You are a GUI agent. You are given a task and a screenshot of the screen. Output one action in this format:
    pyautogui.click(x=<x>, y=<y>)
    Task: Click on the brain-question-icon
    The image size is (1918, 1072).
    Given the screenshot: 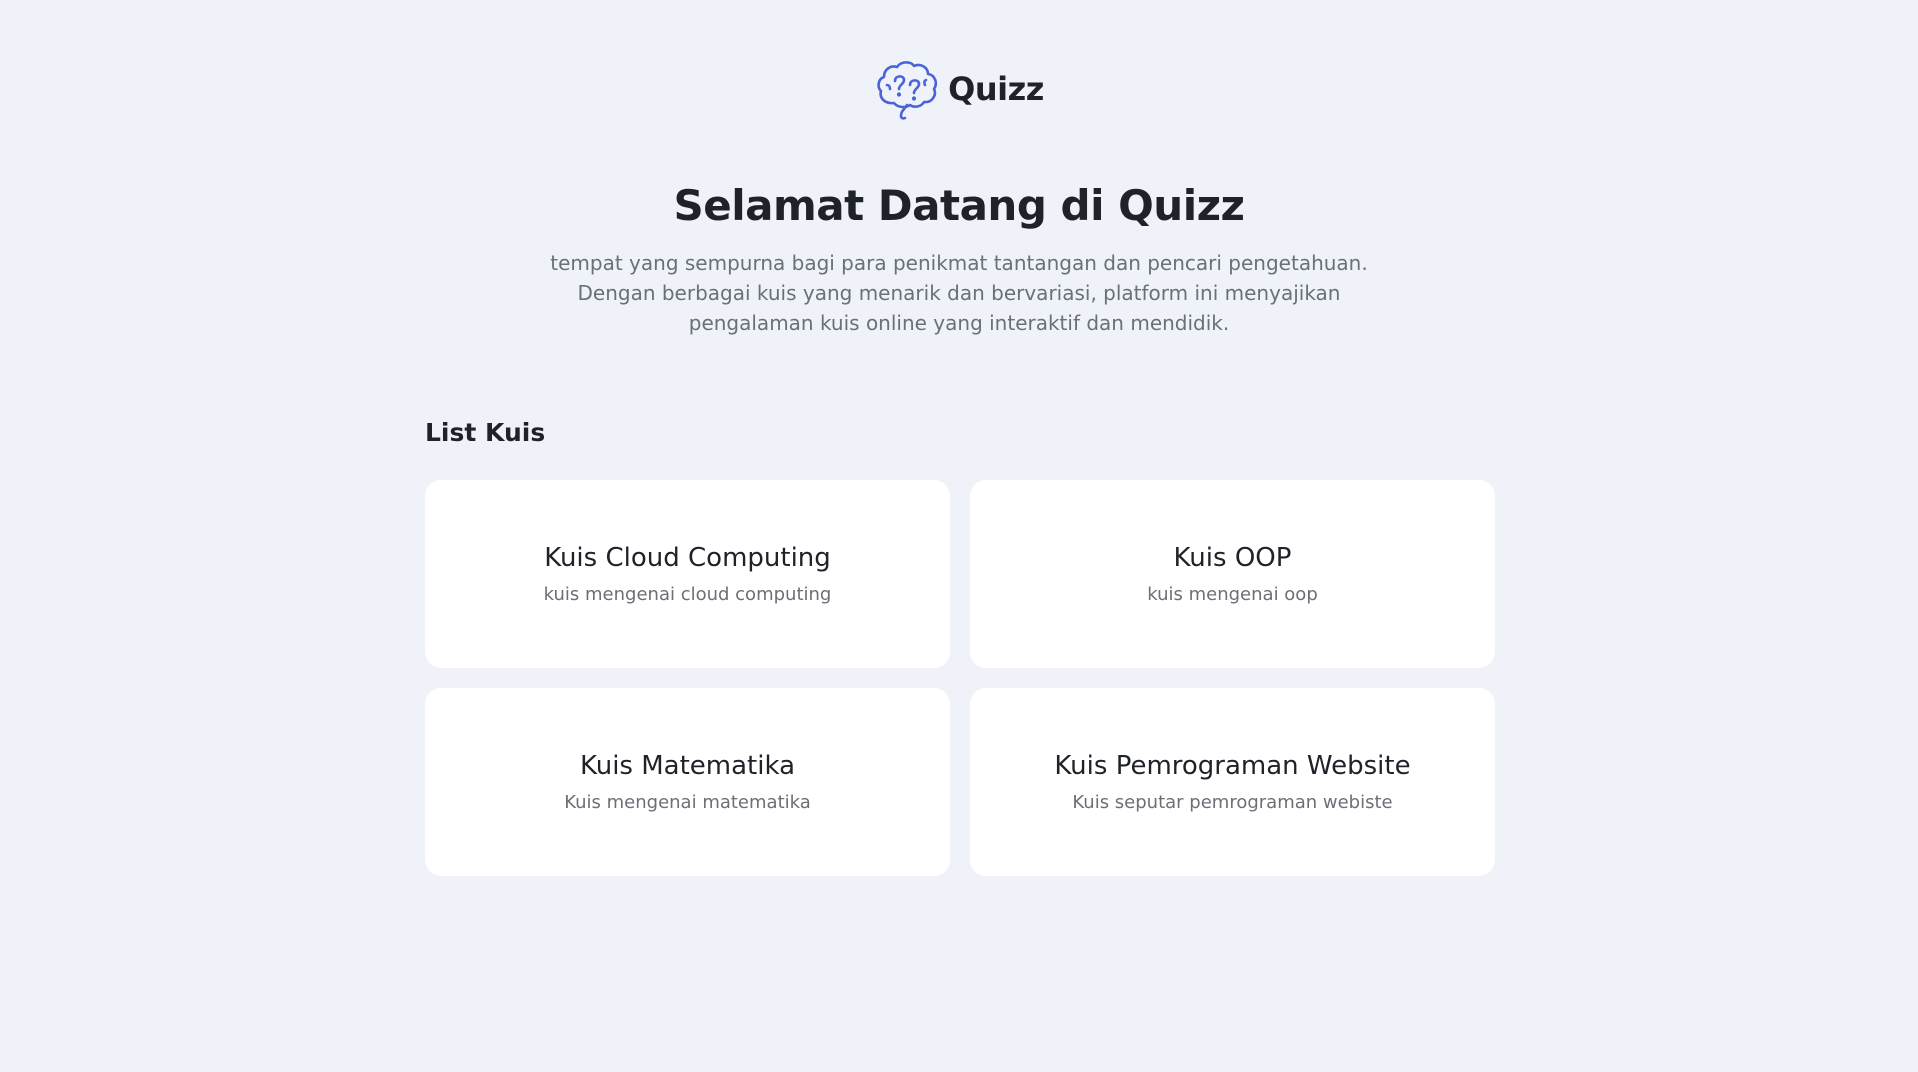 What is the action you would take?
    pyautogui.click(x=907, y=90)
    